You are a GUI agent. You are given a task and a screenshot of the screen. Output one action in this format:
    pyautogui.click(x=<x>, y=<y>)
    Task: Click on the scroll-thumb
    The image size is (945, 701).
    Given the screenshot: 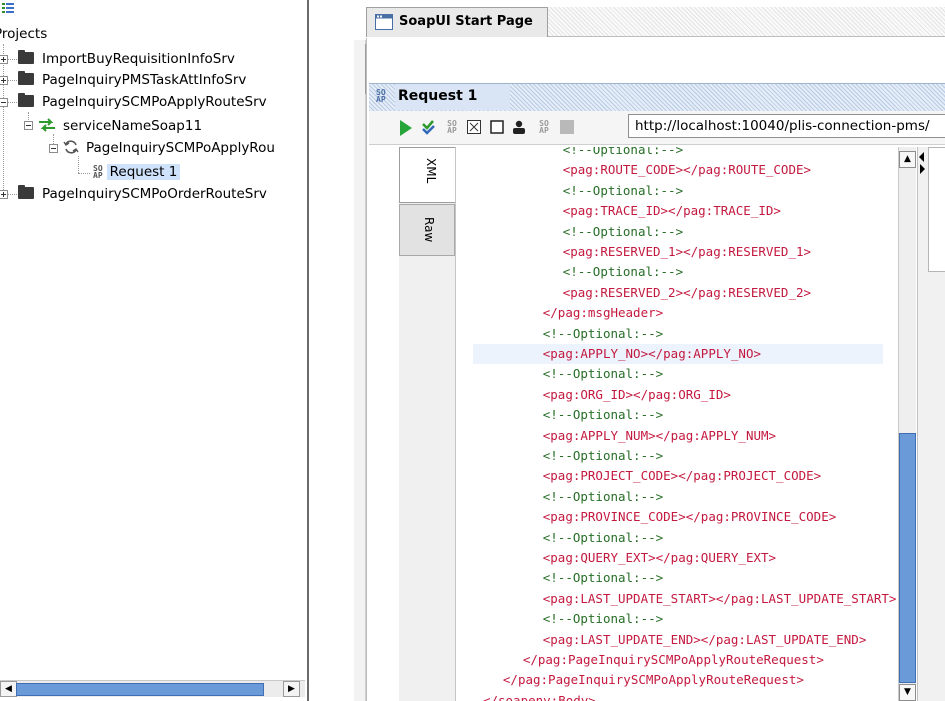 What is the action you would take?
    pyautogui.click(x=140, y=689)
    